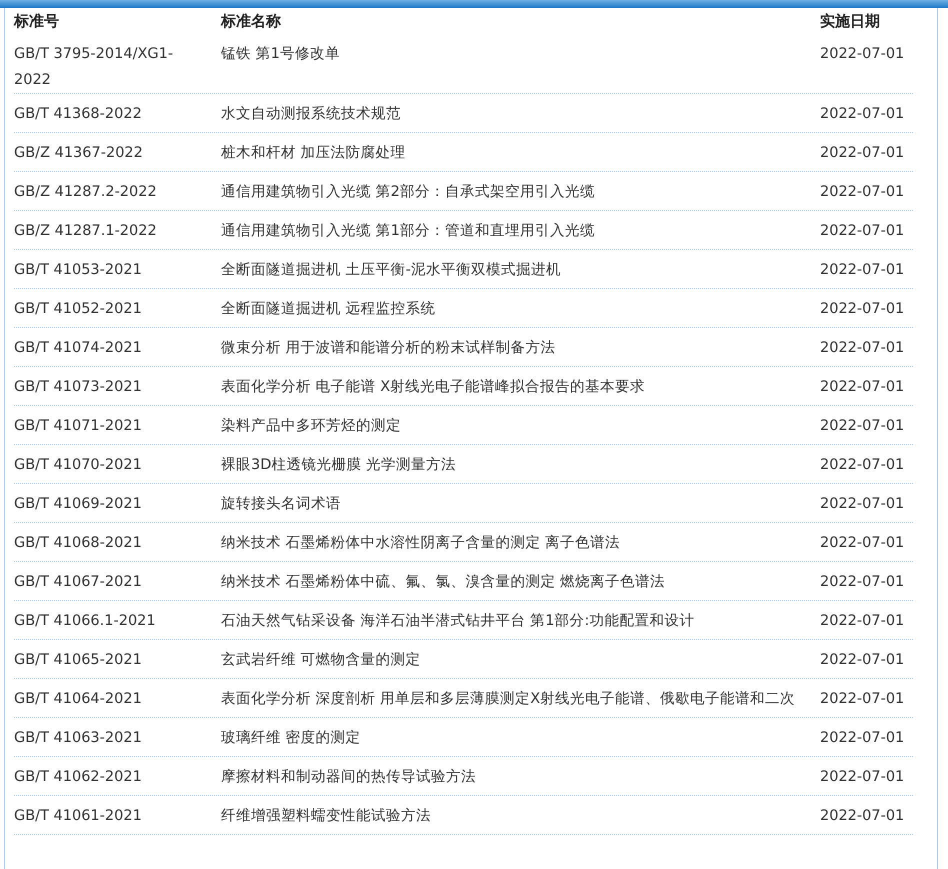 Image resolution: width=948 pixels, height=869 pixels. I want to click on standard-name-link: 水文自动测报系统技术规范, so click(311, 114).